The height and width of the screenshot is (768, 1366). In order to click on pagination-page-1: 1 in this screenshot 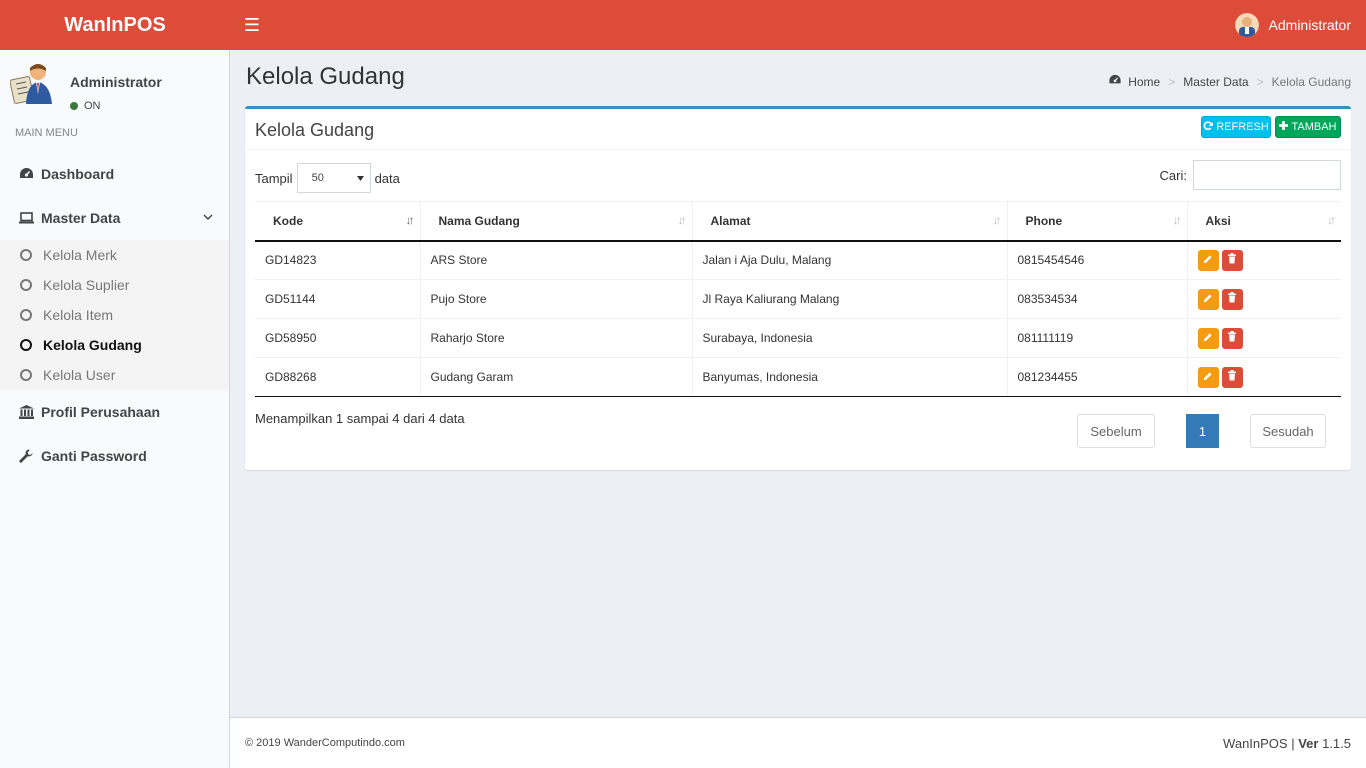, I will do `click(1202, 431)`.